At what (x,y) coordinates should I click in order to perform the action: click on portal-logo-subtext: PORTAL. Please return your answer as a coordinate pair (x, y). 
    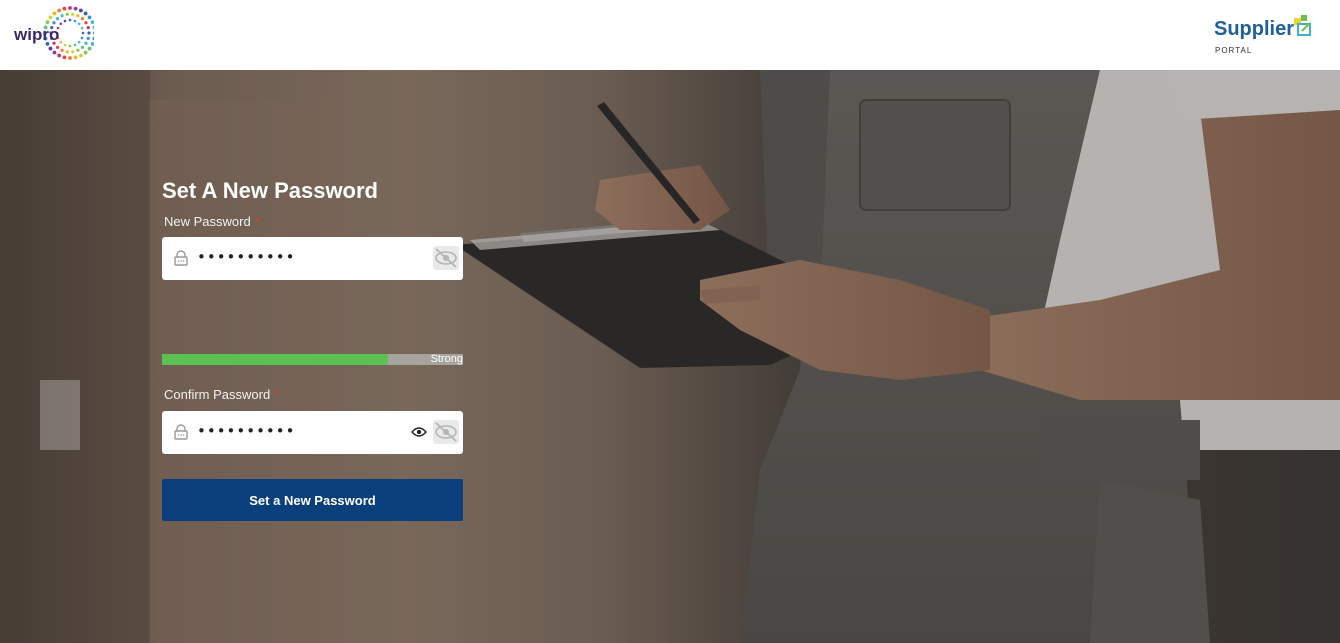
    Looking at the image, I should click on (1234, 50).